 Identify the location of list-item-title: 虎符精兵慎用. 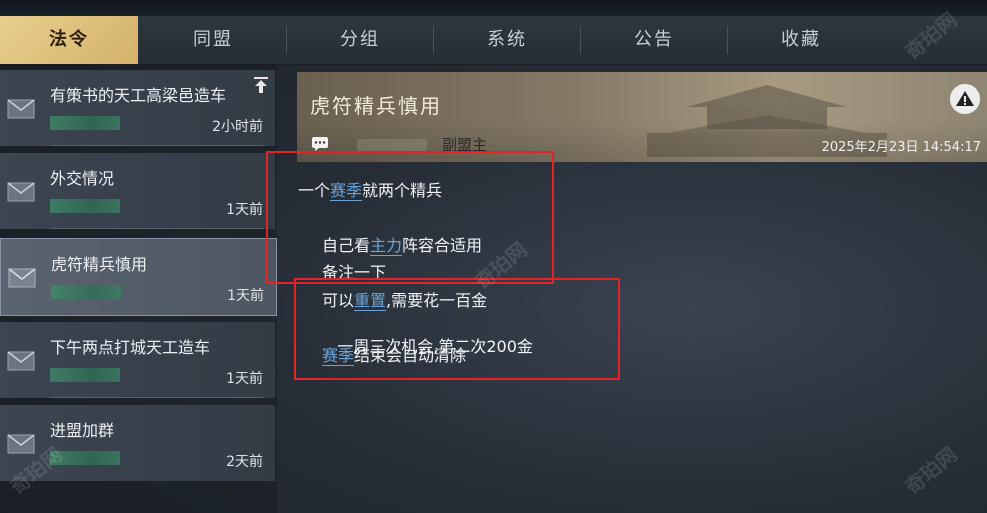
(99, 264).